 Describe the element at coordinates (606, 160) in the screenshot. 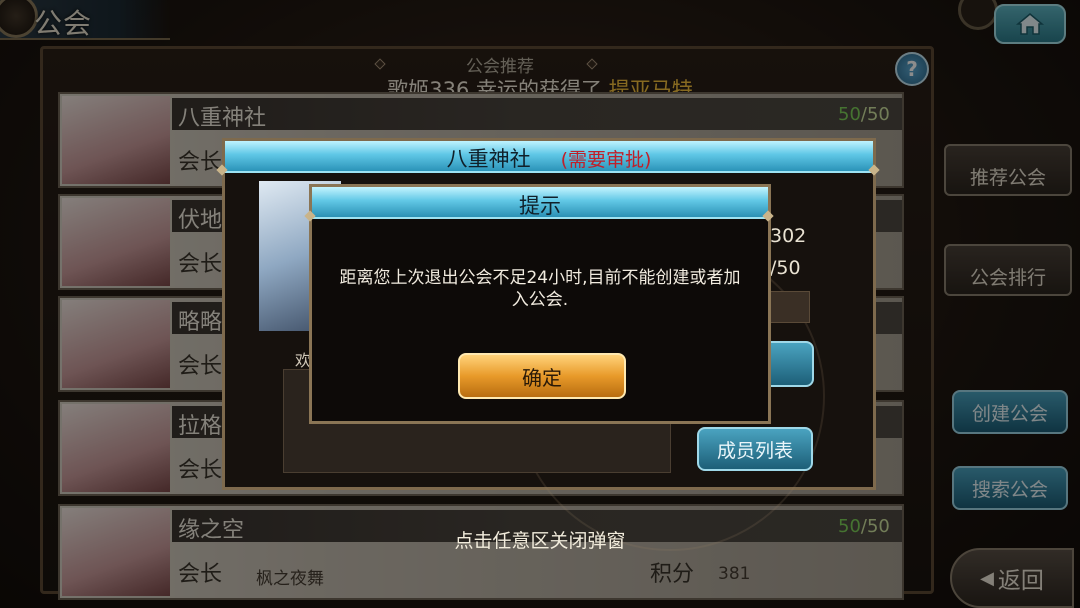

I see `approval-required-label: (需要审批)` at that location.